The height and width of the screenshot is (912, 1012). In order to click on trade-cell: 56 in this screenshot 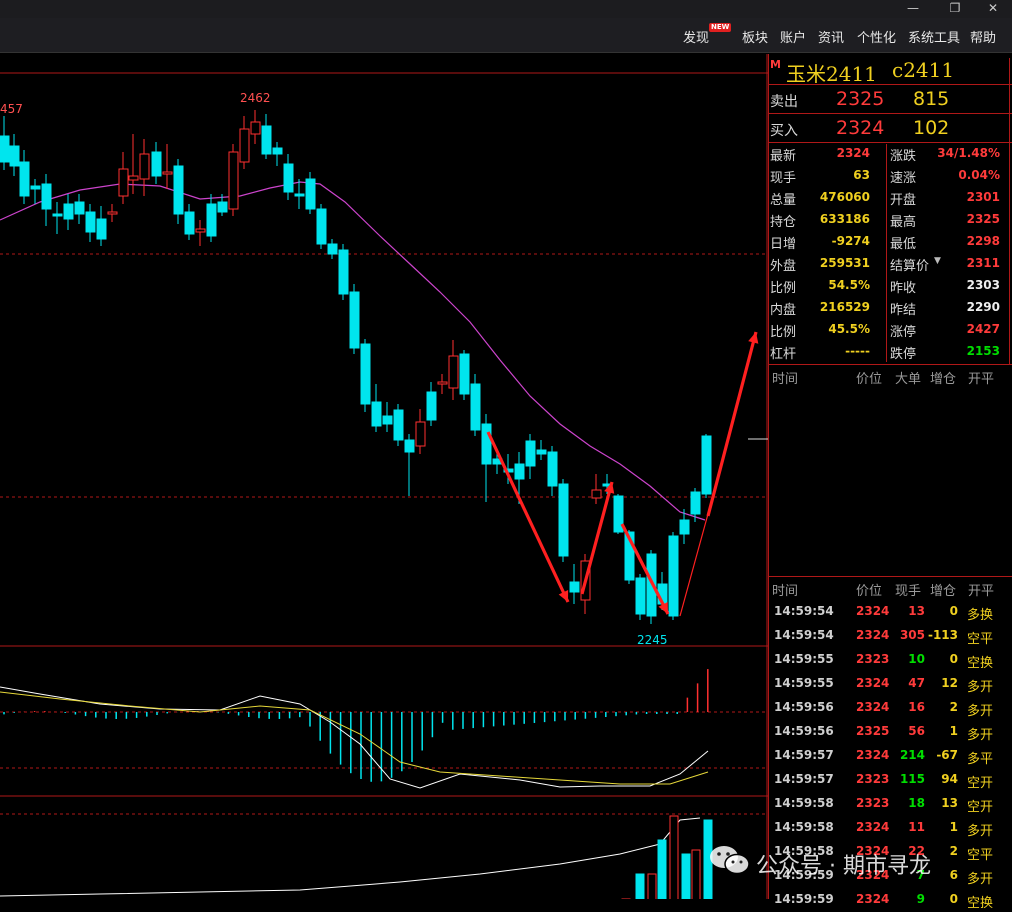, I will do `click(916, 731)`.